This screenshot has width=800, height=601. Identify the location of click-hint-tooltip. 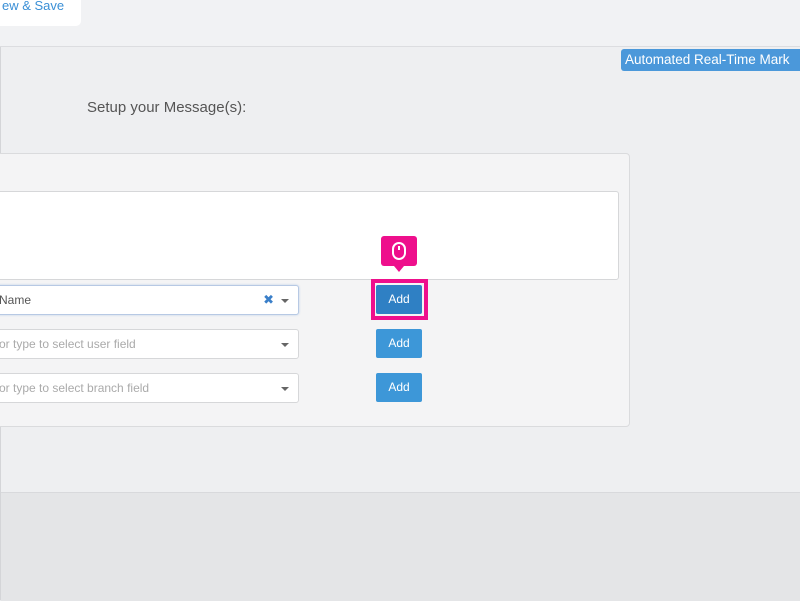
(399, 254).